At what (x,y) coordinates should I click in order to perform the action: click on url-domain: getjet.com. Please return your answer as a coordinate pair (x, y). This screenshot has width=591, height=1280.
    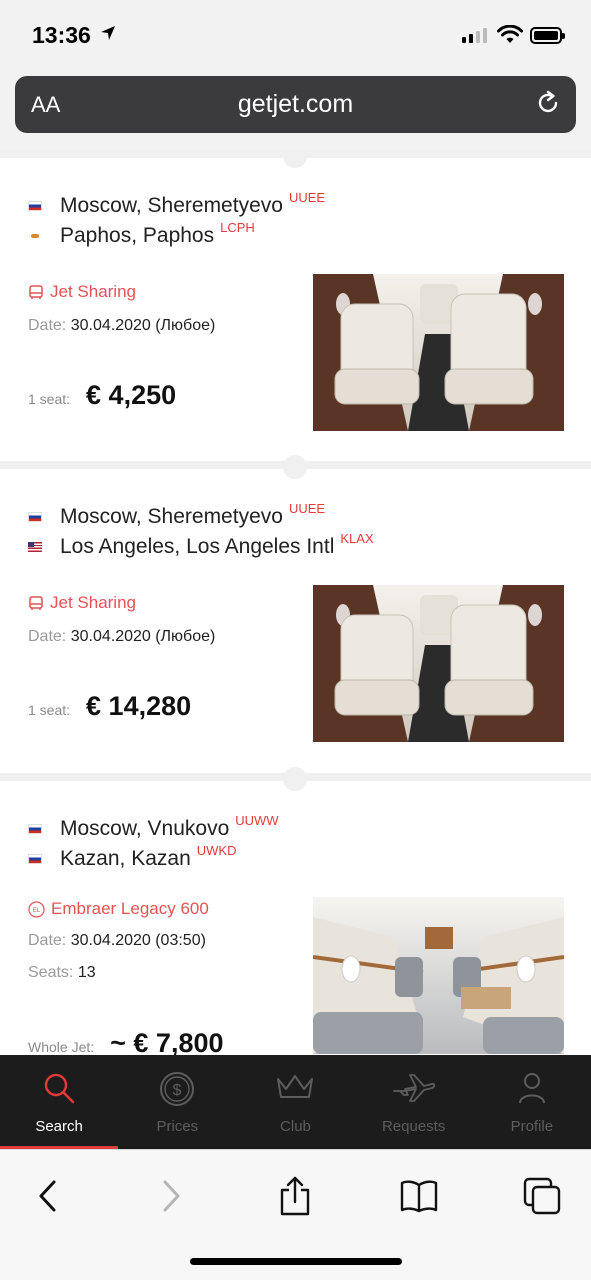
    Looking at the image, I should click on (295, 104).